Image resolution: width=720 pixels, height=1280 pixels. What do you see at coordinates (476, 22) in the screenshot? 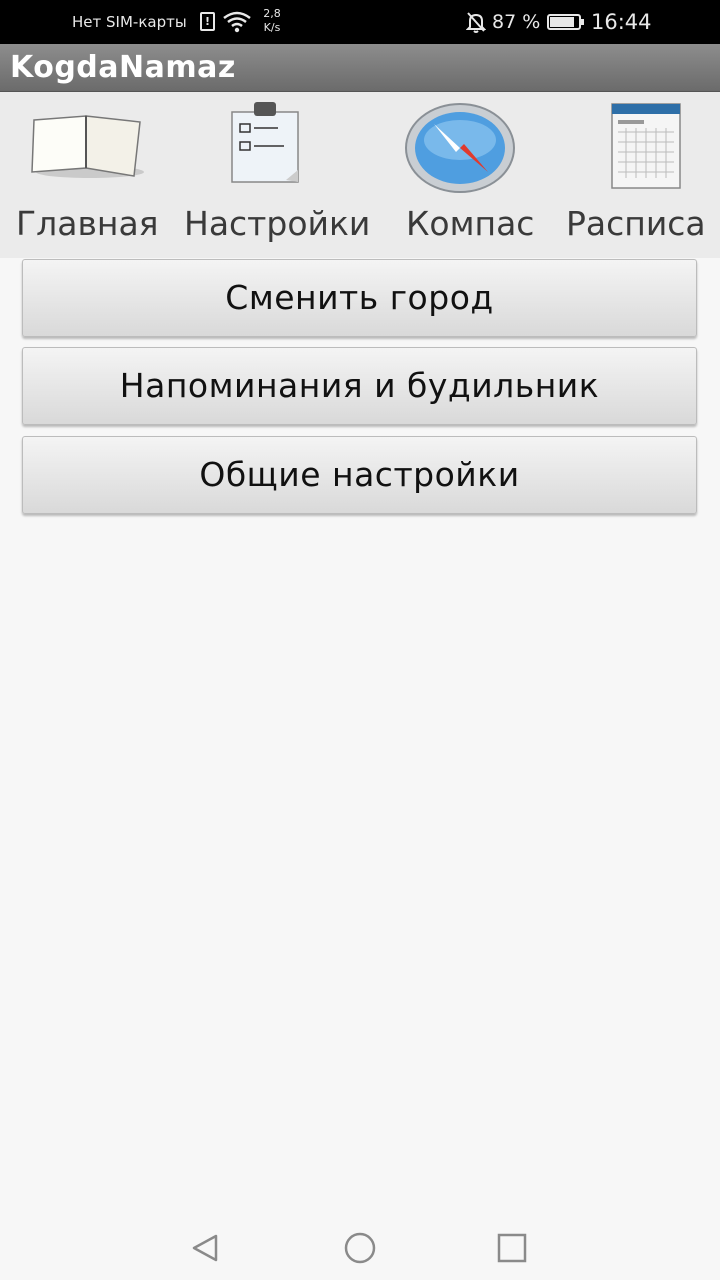
I see `bell-off-icon` at bounding box center [476, 22].